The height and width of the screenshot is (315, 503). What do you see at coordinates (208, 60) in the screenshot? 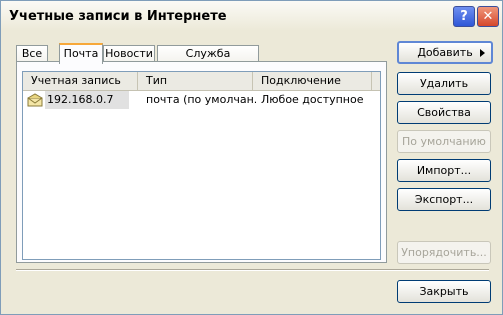
I see `tab-directory-service: Служба каталогов` at bounding box center [208, 60].